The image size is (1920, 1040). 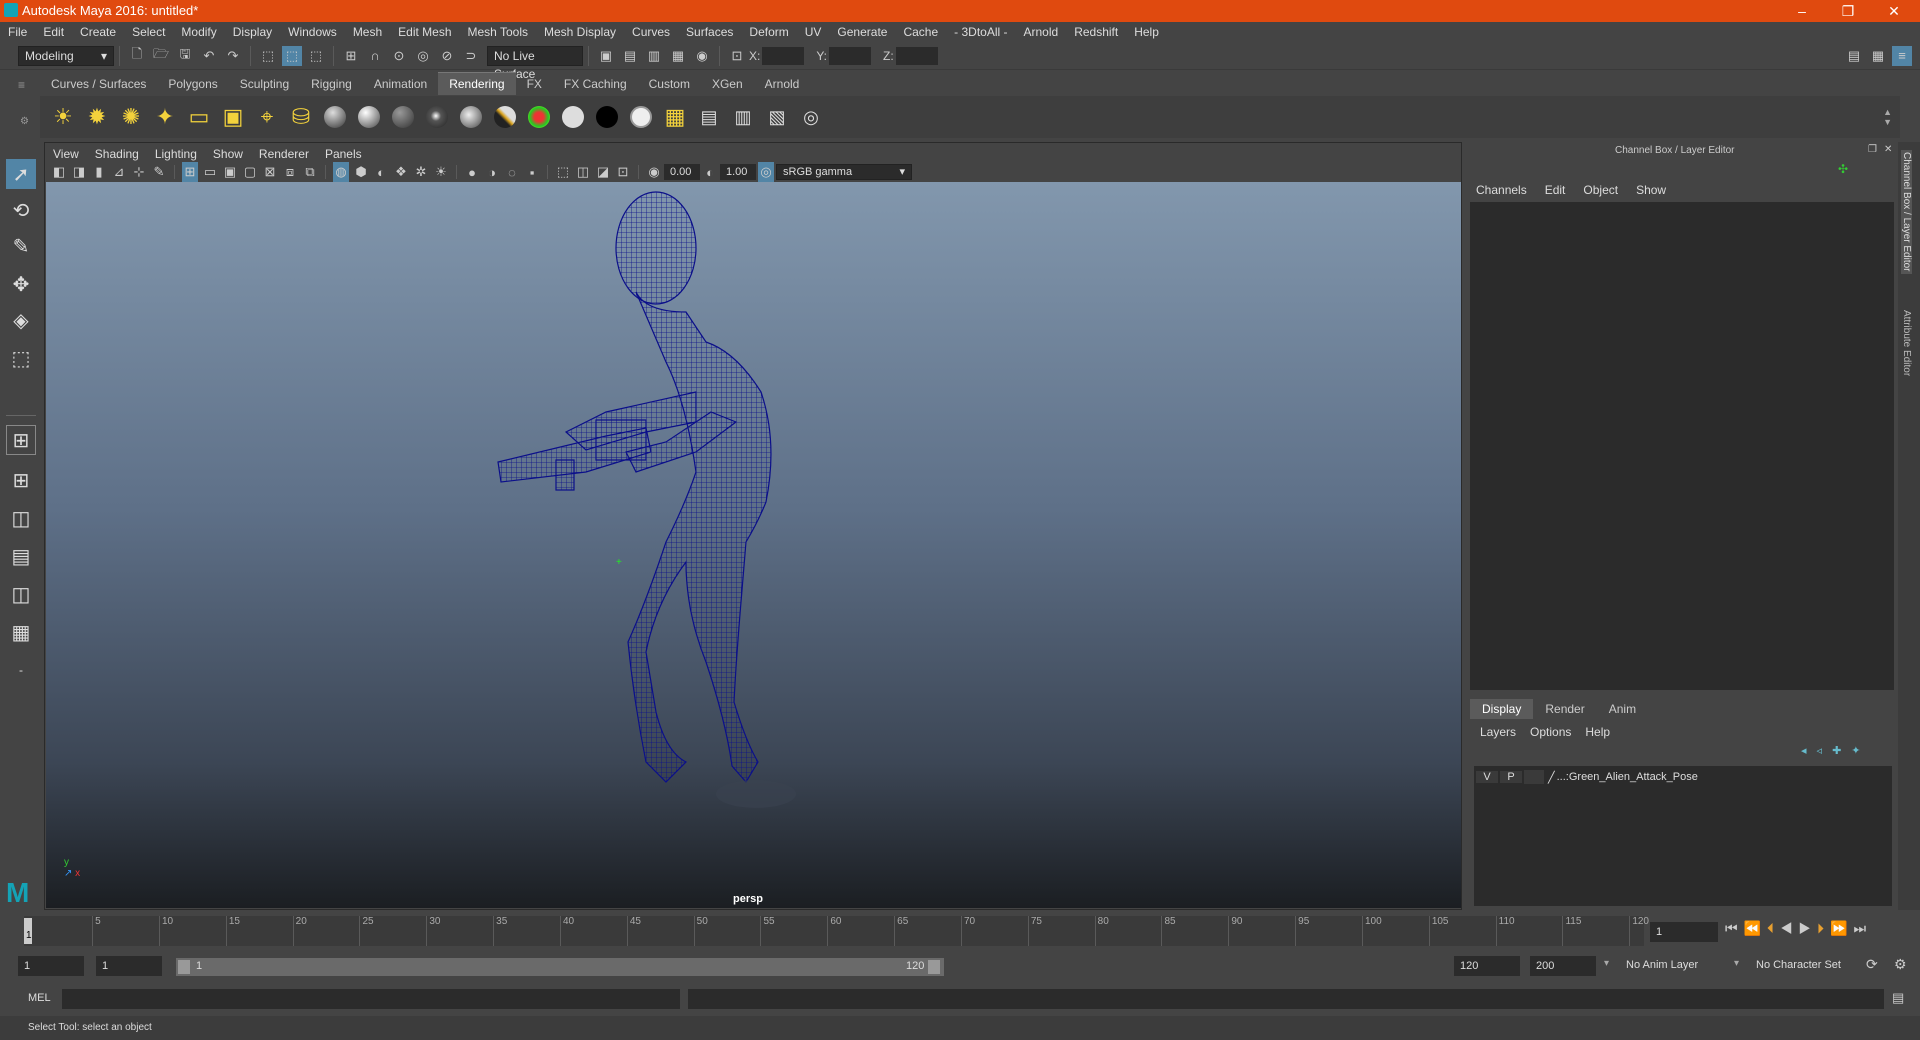 What do you see at coordinates (1501, 190) in the screenshot?
I see `channel-box-menu-item: Channels` at bounding box center [1501, 190].